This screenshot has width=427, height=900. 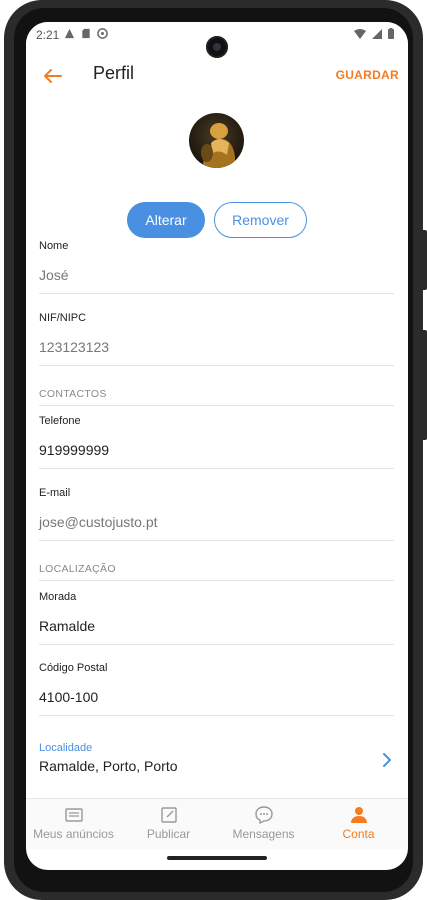 What do you see at coordinates (73, 394) in the screenshot?
I see `section-header-contacts: CONTACTOS` at bounding box center [73, 394].